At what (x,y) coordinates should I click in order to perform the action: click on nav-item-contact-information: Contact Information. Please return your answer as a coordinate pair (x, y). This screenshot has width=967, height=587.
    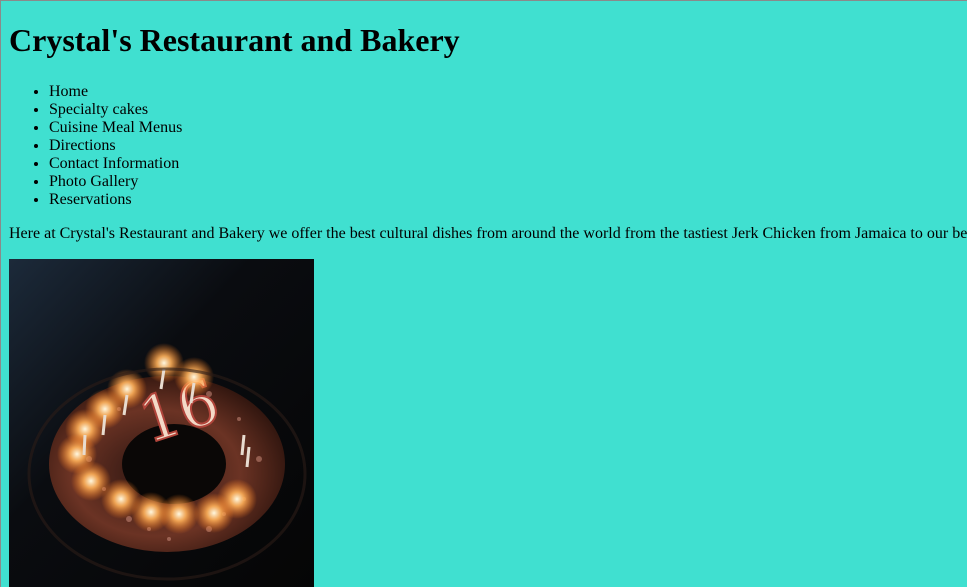
    Looking at the image, I should click on (508, 164).